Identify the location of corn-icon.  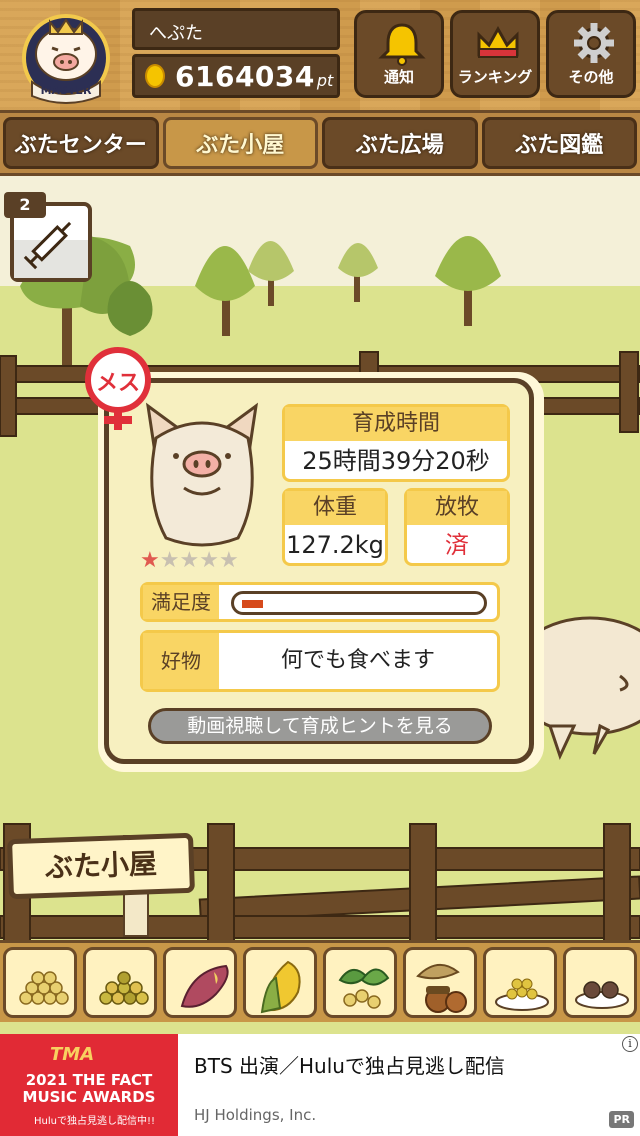
(280, 987).